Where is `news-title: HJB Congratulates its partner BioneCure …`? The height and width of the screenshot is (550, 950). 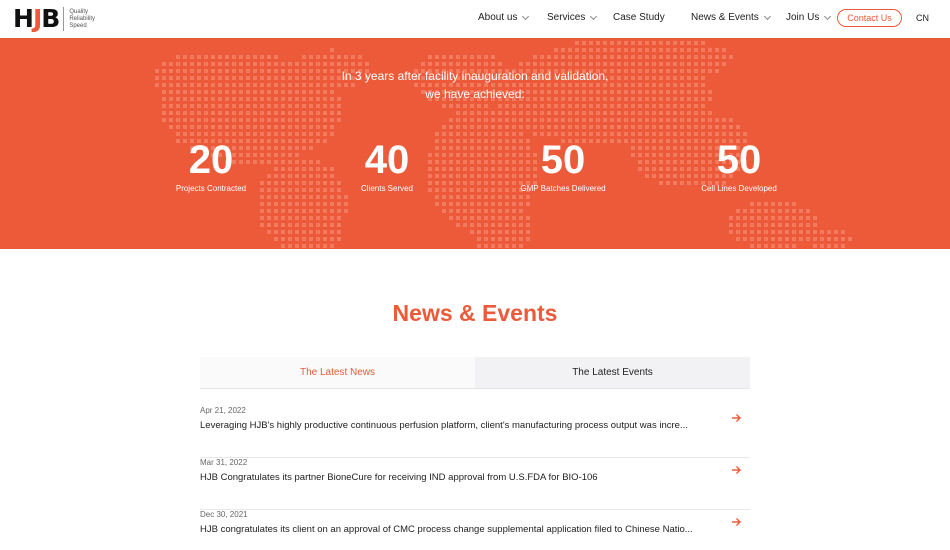 news-title: HJB Congratulates its partner BioneCure … is located at coordinates (455, 477).